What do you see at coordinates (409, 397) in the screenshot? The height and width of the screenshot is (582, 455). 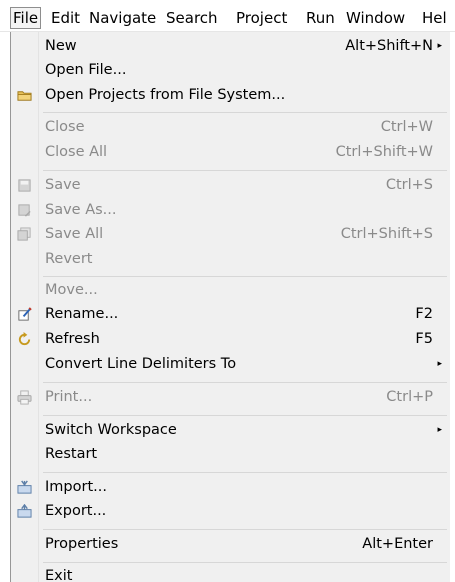 I see `menu-item-shortcut: Ctrl+P` at bounding box center [409, 397].